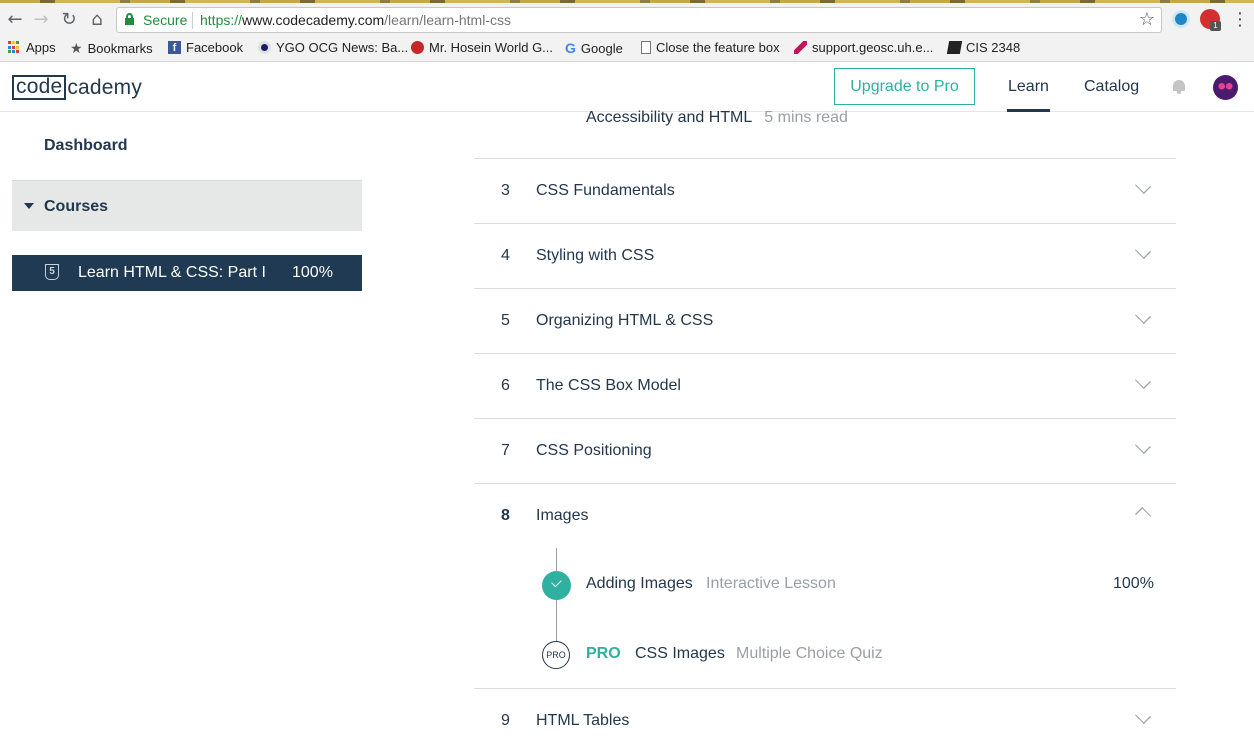 The width and height of the screenshot is (1254, 753). Describe the element at coordinates (215, 47) in the screenshot. I see `bookmark-label: Facebook` at that location.